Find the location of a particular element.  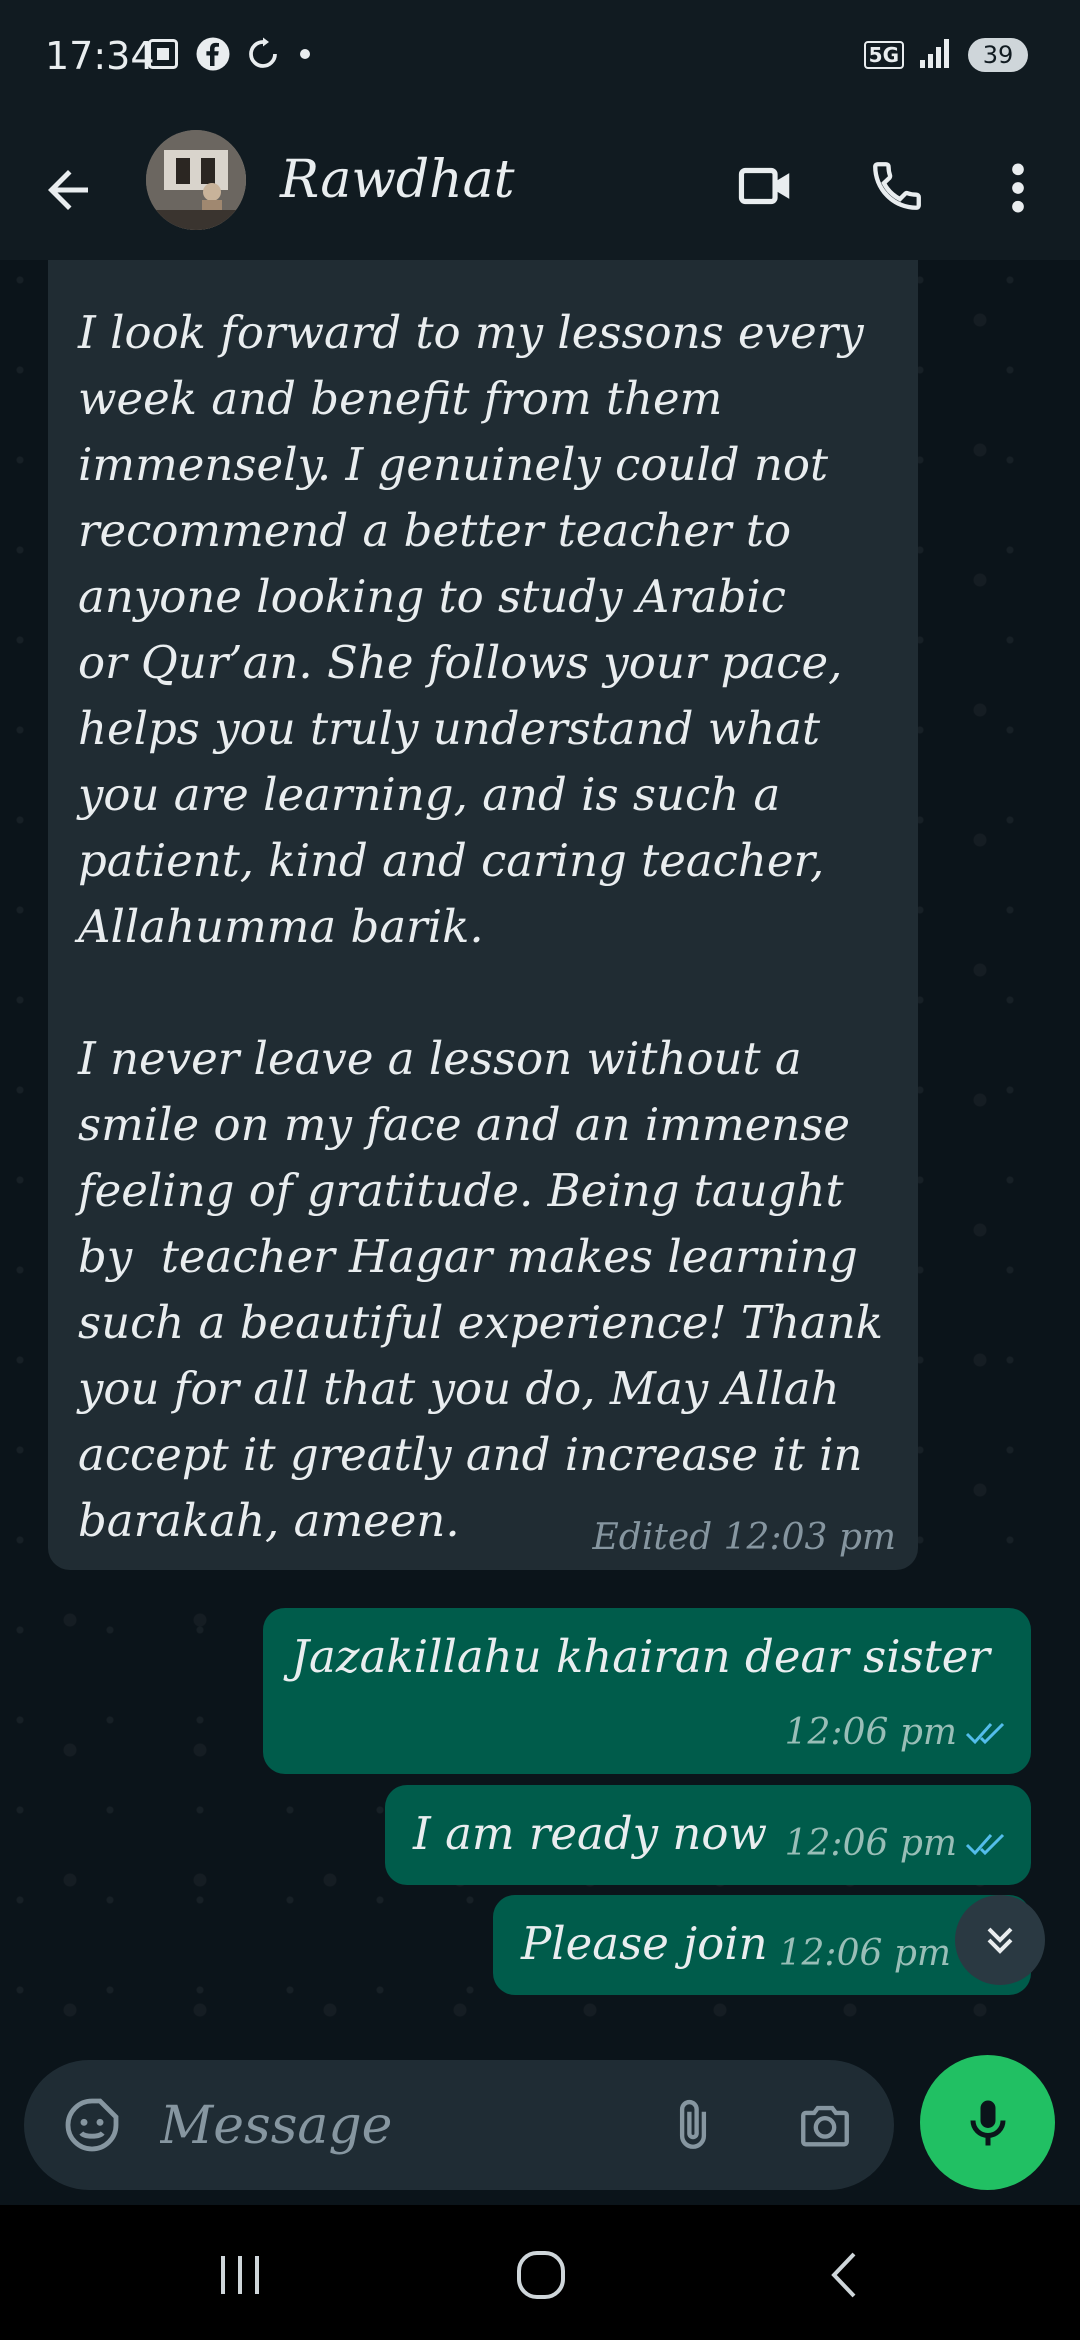

outgoing-message-text: I am ready now is located at coordinates (590, 1833).